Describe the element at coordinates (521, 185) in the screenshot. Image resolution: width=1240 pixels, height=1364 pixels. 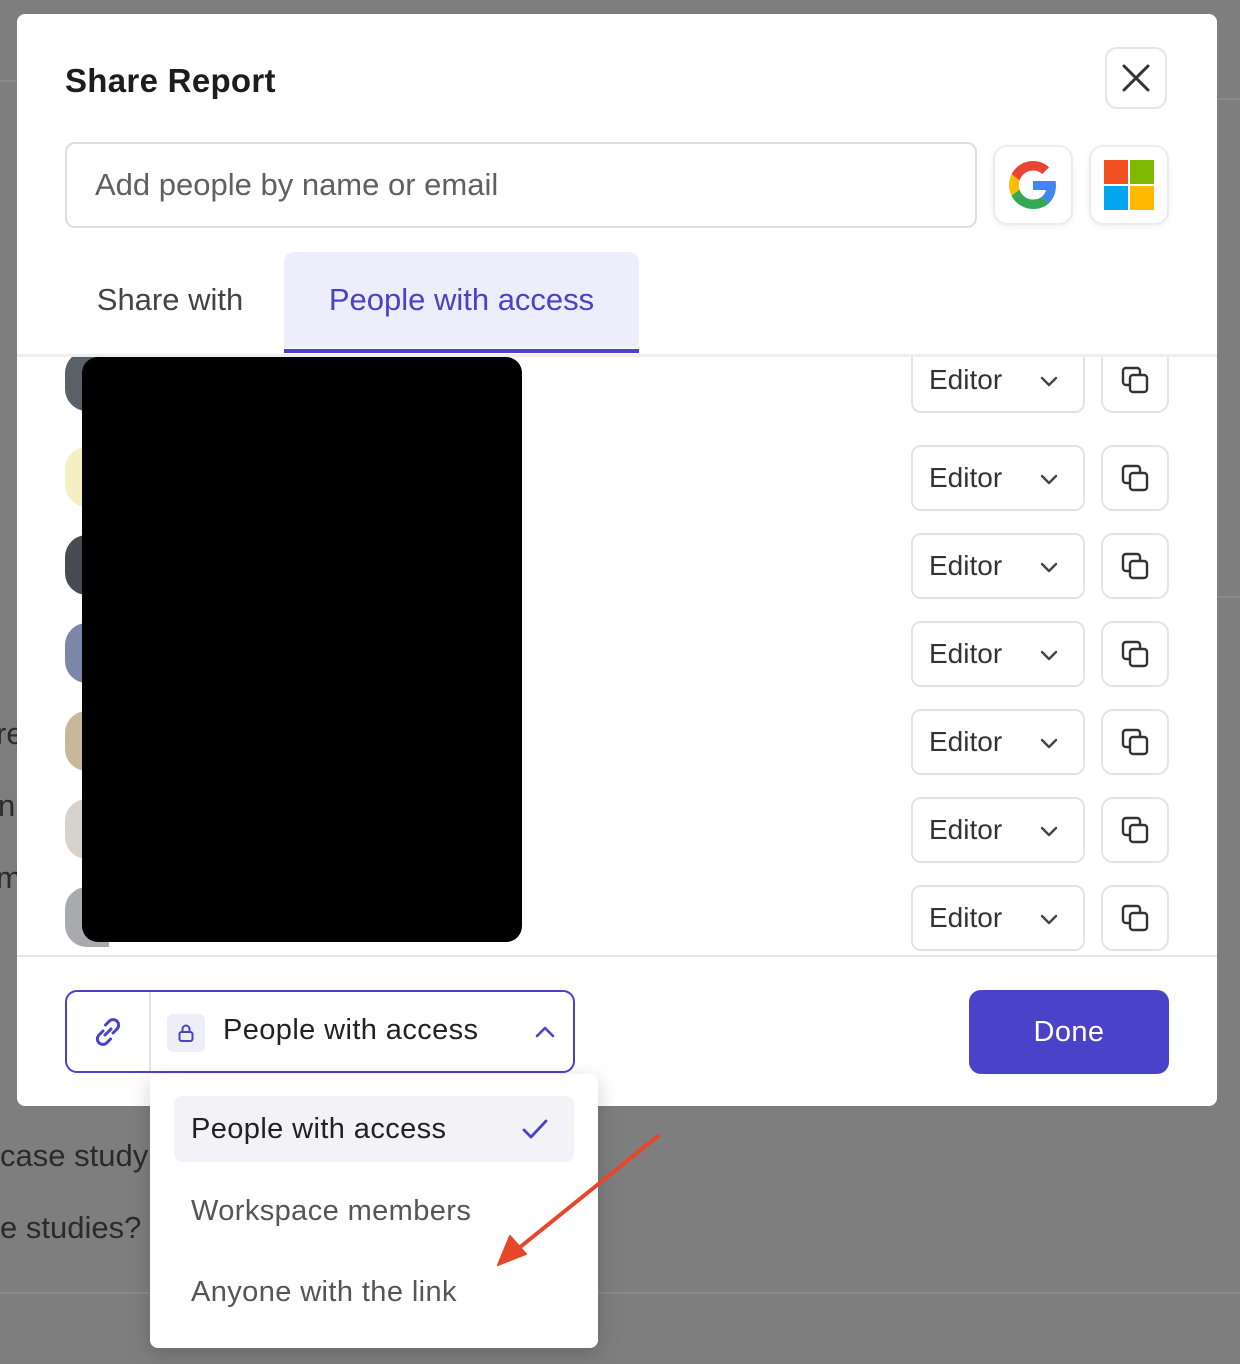
I see `add-people-input` at that location.